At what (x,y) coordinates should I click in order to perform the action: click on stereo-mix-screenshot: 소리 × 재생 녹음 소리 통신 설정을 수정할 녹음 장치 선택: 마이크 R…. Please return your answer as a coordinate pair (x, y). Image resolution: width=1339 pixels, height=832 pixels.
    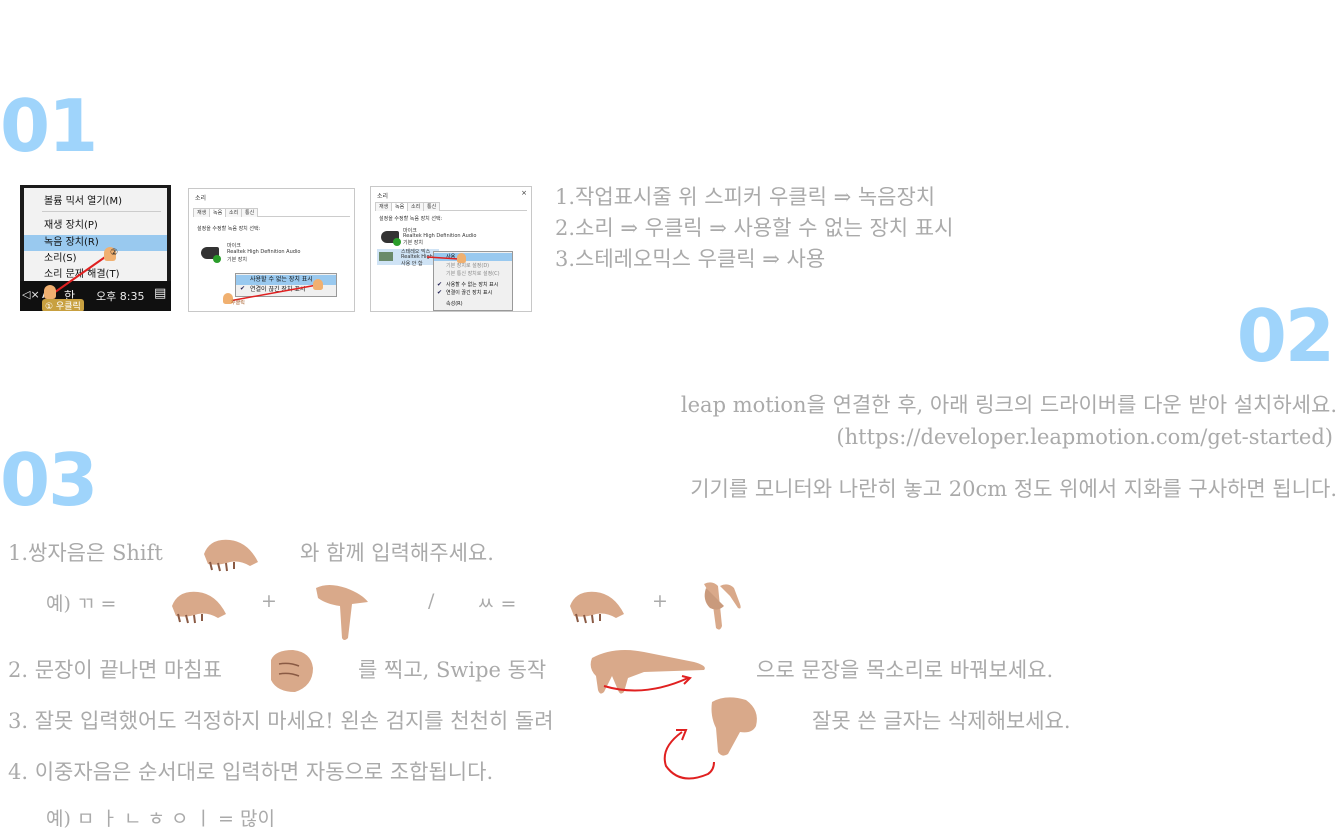
    Looking at the image, I should click on (451, 249).